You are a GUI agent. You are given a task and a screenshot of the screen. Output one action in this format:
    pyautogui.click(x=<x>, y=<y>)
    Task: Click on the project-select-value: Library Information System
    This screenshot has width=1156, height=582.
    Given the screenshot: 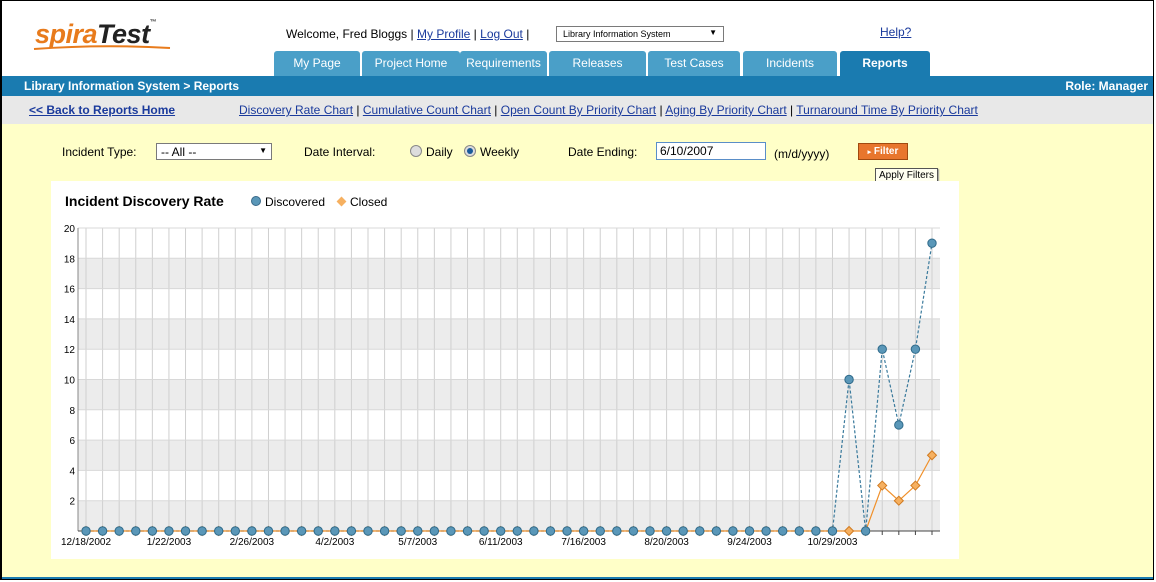 What is the action you would take?
    pyautogui.click(x=617, y=34)
    